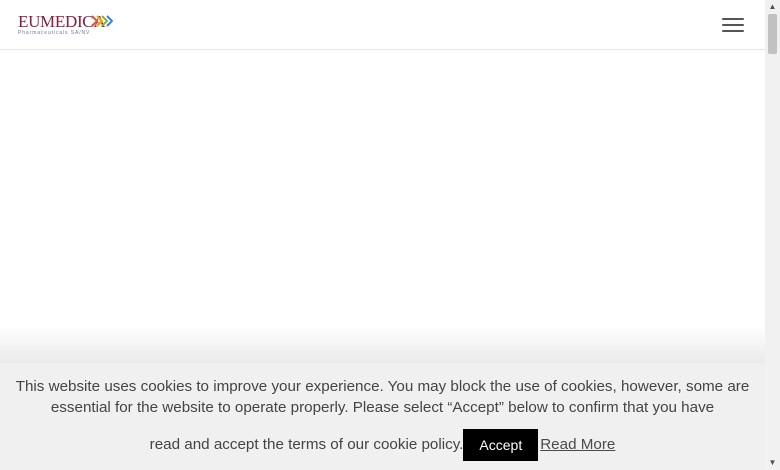 The image size is (780, 470). I want to click on cookie-shadow, so click(382, 345).